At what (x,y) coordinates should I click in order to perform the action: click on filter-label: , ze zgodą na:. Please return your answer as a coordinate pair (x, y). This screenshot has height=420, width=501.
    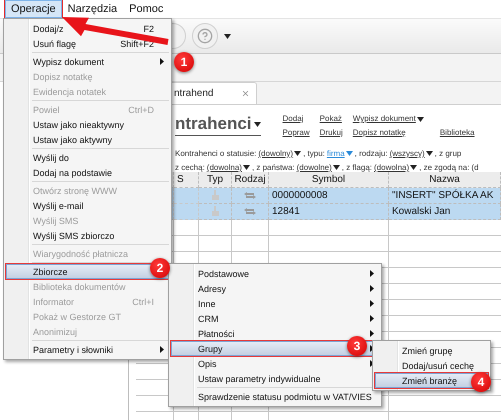
    Looking at the image, I should click on (444, 167).